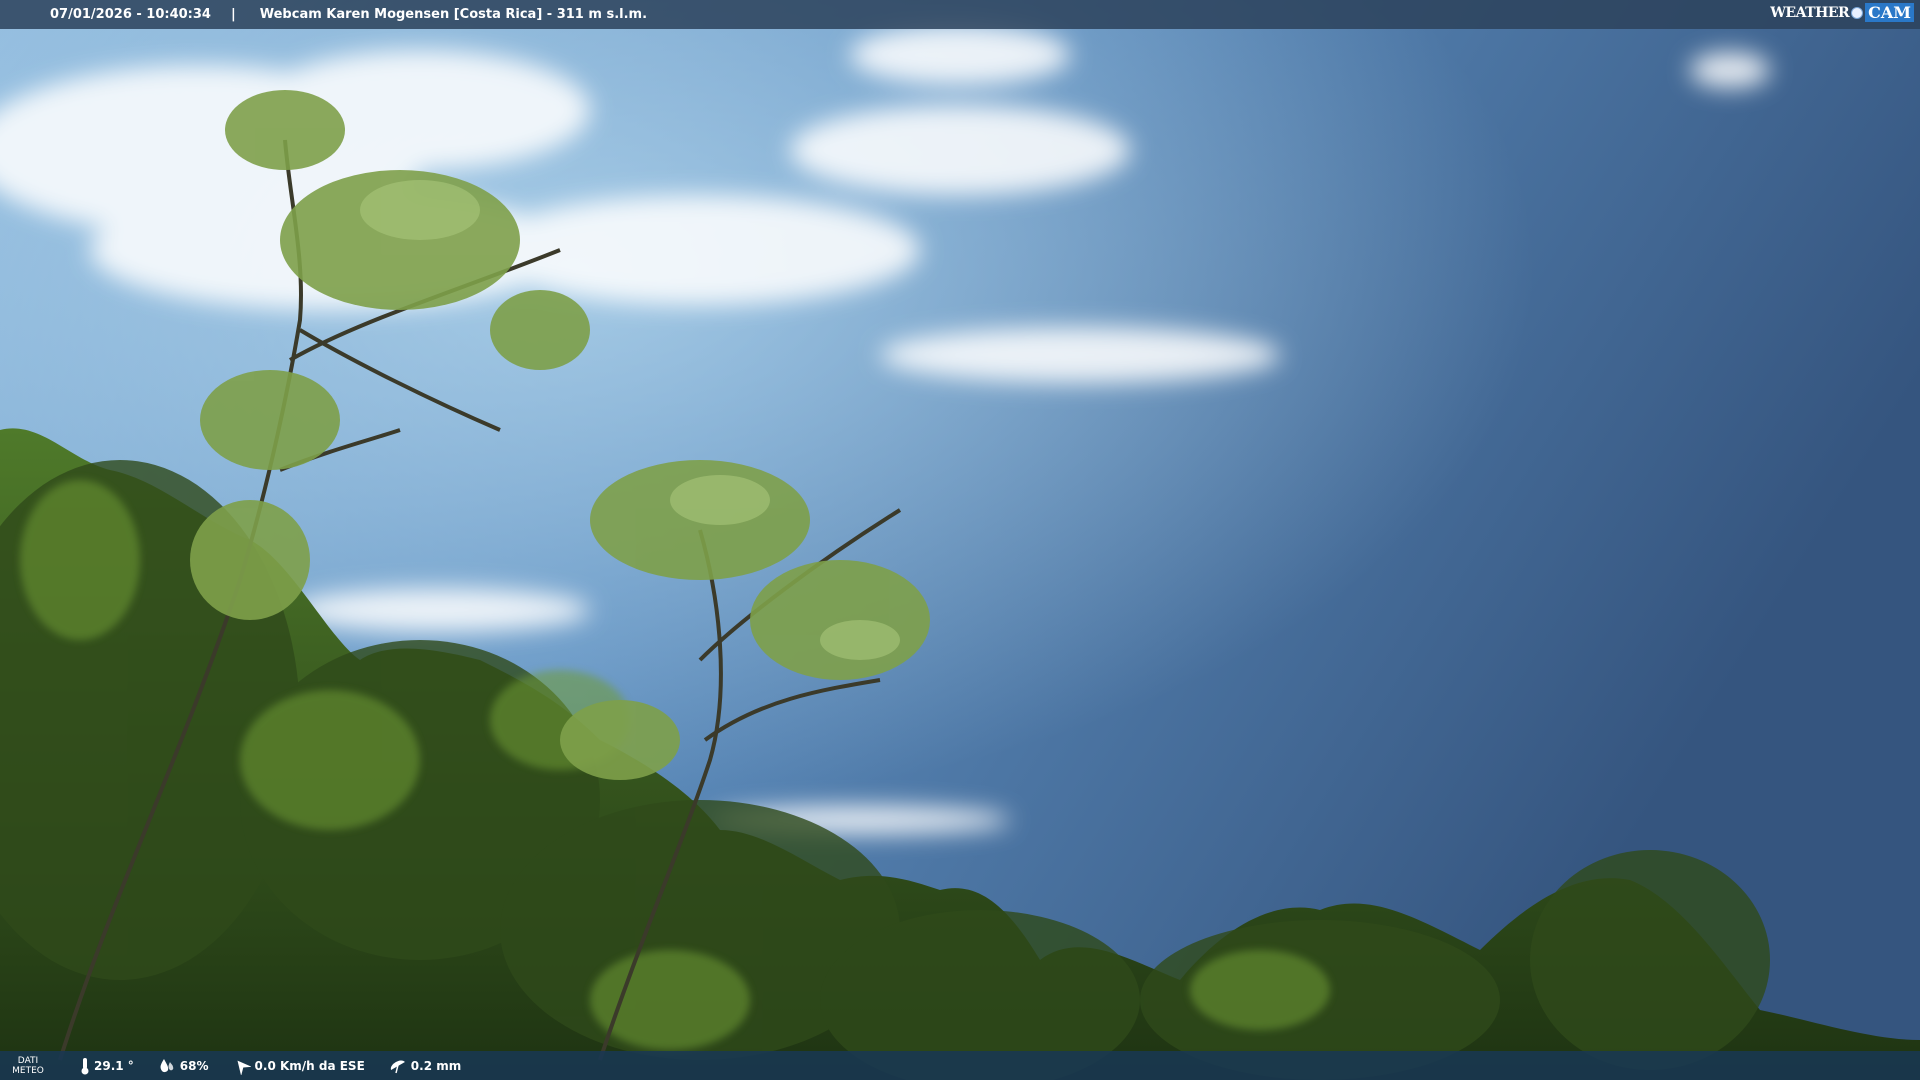  I want to click on weathercam-logo: WEATHER CAM, so click(1842, 12).